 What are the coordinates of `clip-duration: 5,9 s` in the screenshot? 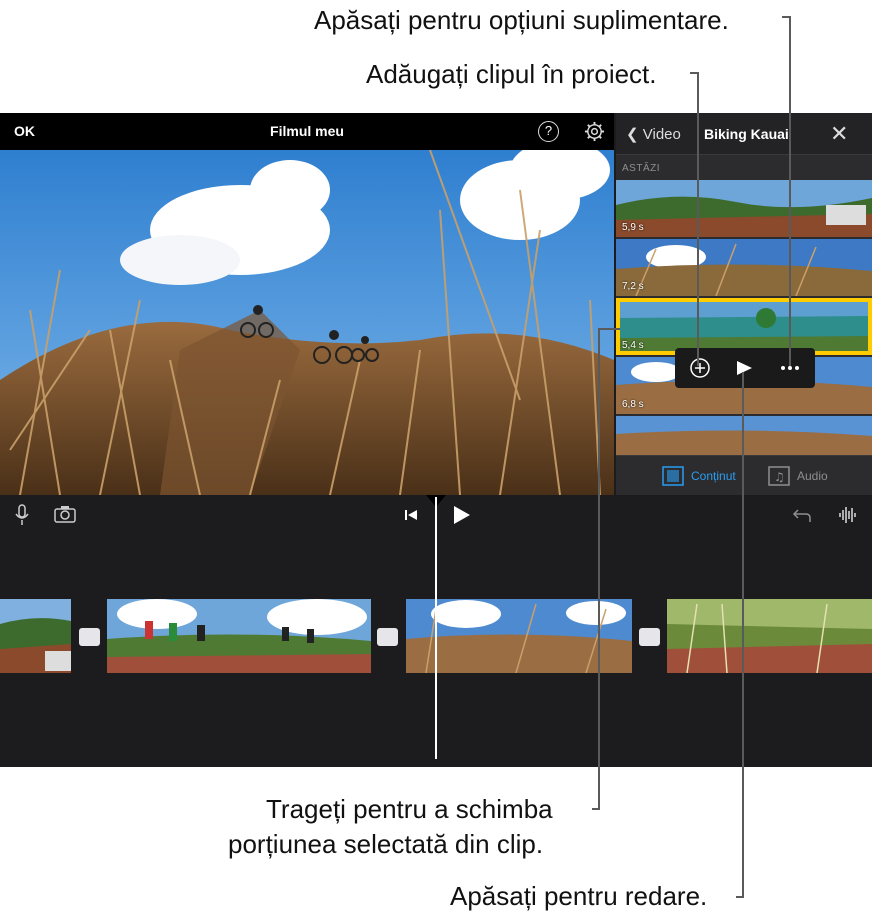 It's located at (633, 227).